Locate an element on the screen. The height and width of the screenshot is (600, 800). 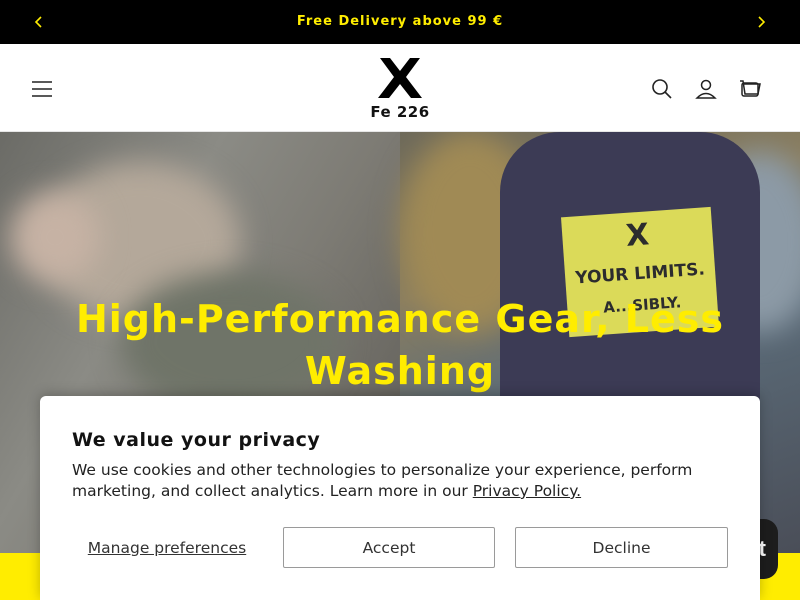
site-header: Fe 226 is located at coordinates (400, 88).